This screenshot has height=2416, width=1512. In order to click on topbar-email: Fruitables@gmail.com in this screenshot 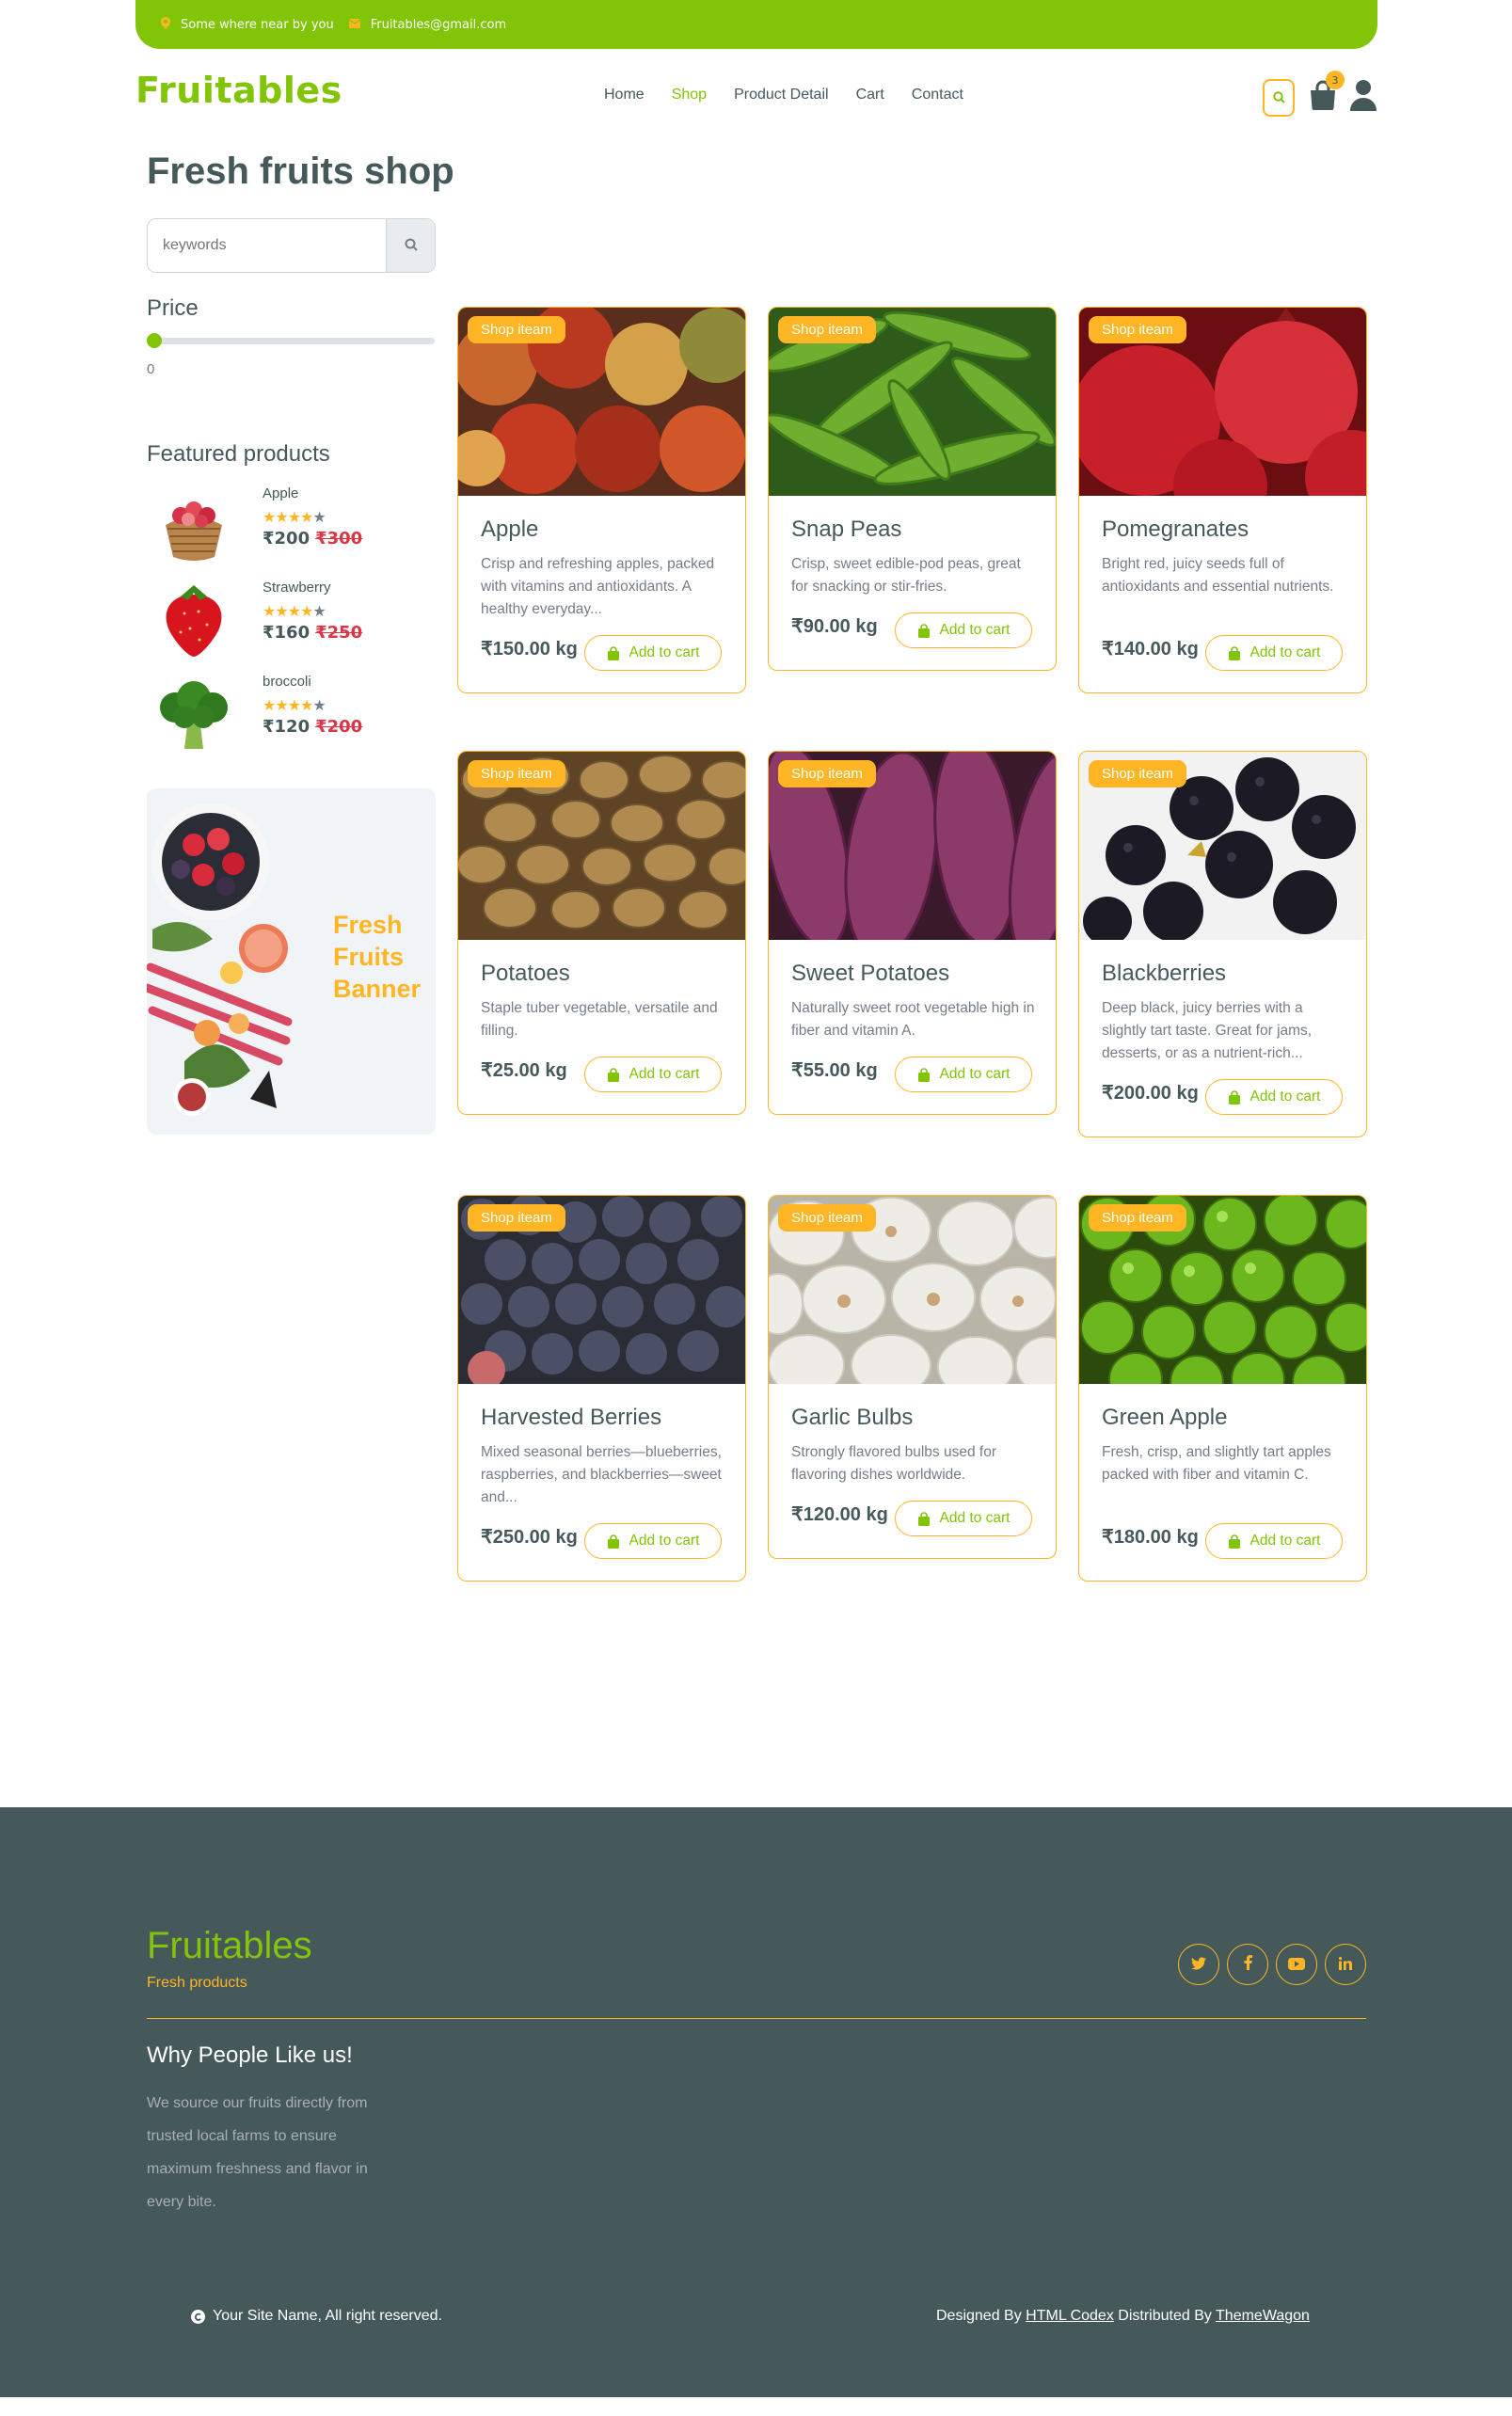, I will do `click(428, 24)`.